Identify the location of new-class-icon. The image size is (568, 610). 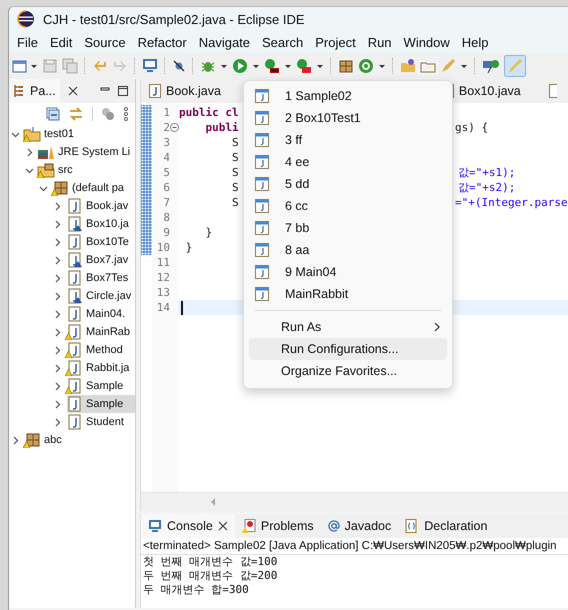
(372, 66).